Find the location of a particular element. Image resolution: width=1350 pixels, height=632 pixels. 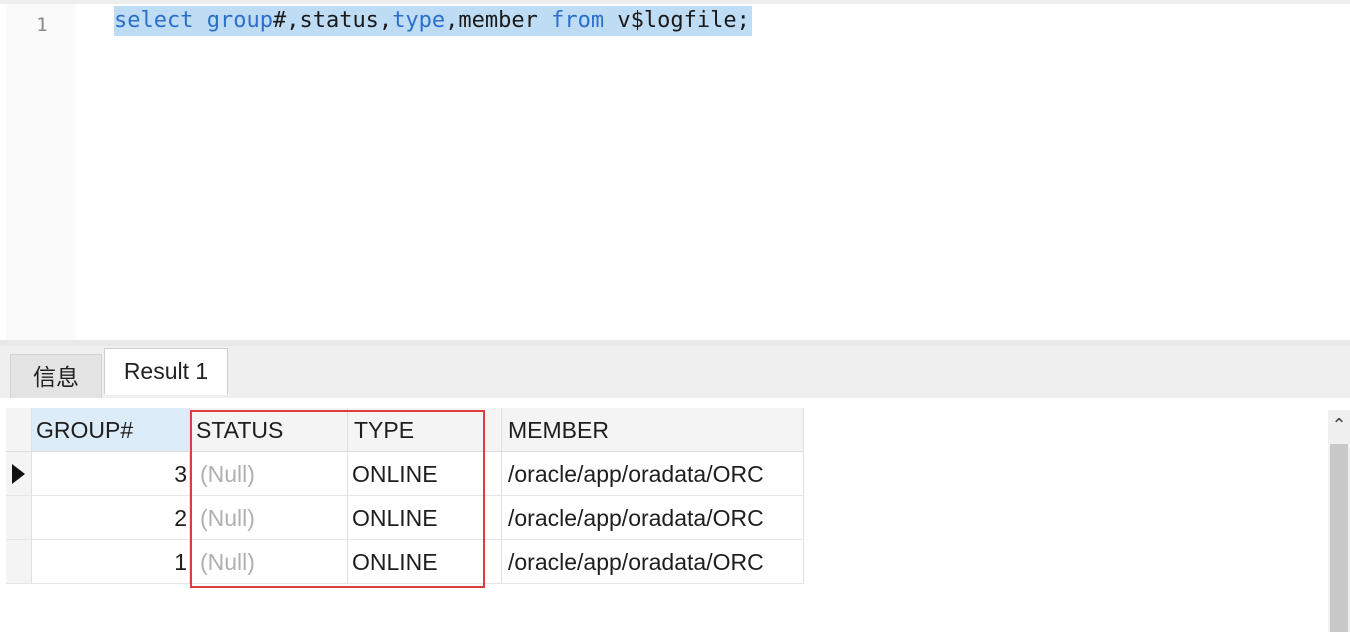

current-row-arrow-icon is located at coordinates (18, 474).